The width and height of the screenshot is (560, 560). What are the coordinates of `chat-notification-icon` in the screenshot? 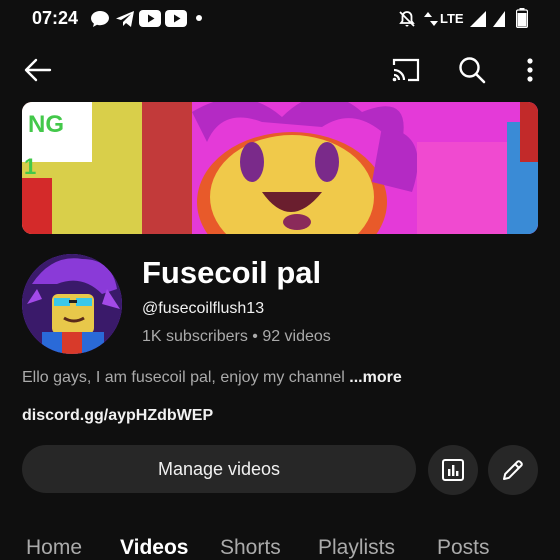 It's located at (100, 21).